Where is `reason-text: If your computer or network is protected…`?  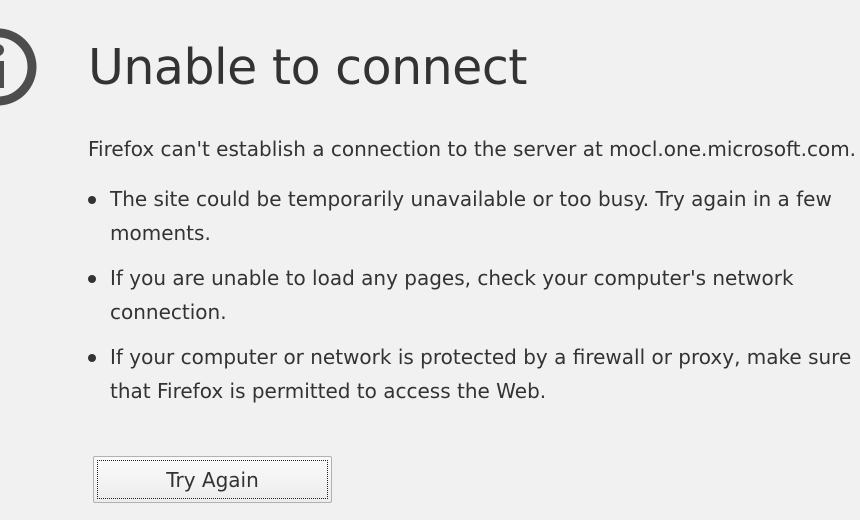
reason-text: If your computer or network is protected… is located at coordinates (481, 374).